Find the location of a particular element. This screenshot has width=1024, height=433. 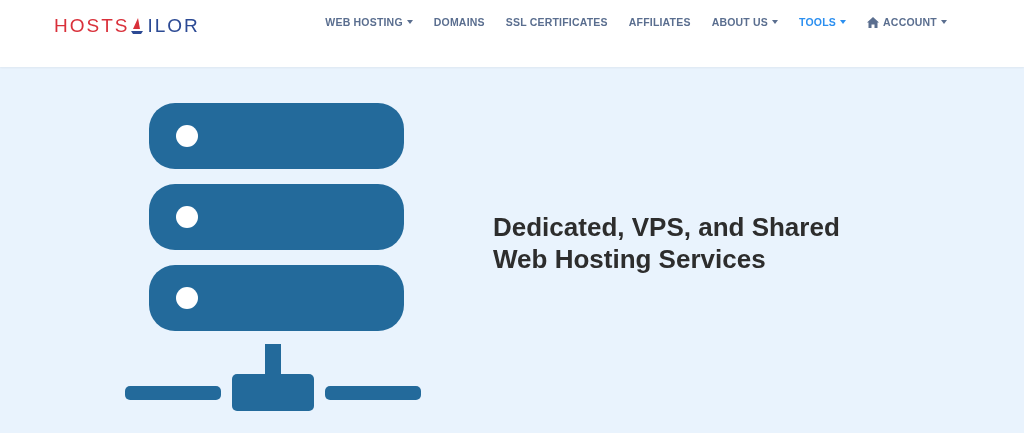

sail-icon is located at coordinates (137, 26).